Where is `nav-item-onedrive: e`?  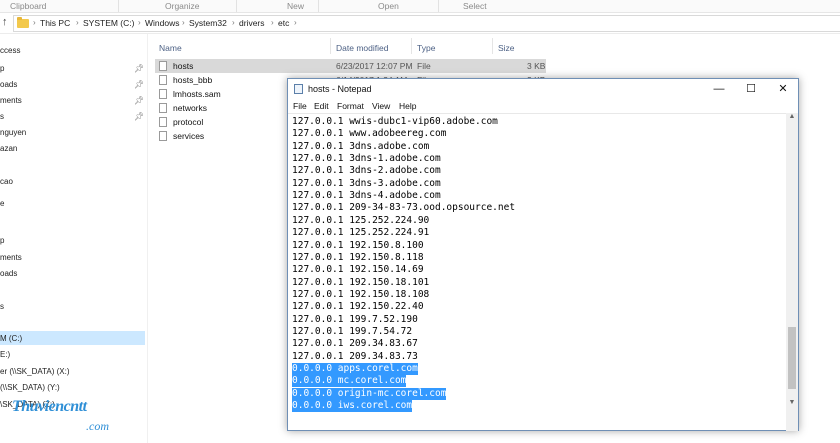 nav-item-onedrive: e is located at coordinates (2, 203).